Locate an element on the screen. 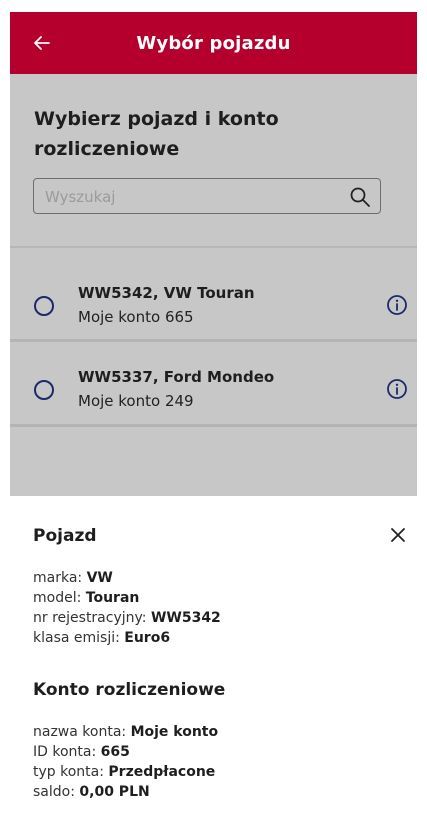 The image size is (427, 816). vehicle-name: WW5337, Ford Mondeo is located at coordinates (176, 377).